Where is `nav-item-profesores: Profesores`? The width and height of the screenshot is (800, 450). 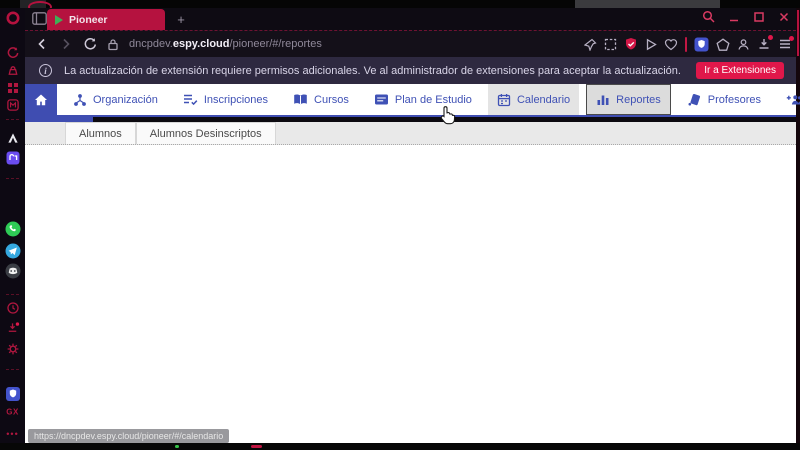
nav-item-profesores: Profesores is located at coordinates (724, 99).